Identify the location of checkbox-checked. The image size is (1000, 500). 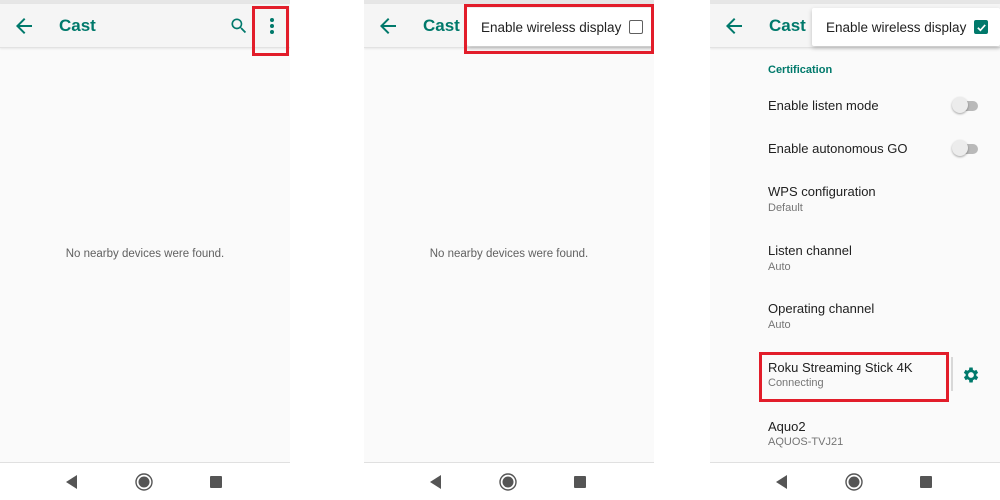
(981, 27).